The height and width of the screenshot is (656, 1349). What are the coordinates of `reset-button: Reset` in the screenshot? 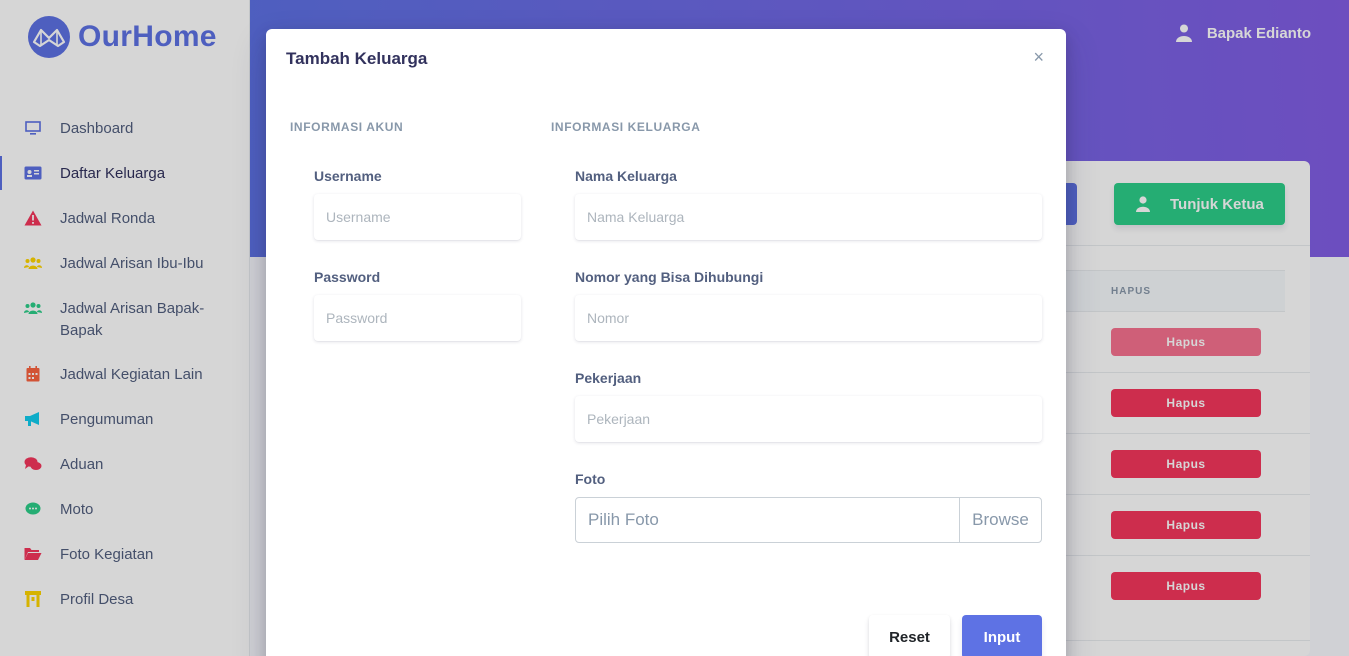 It's located at (909, 635).